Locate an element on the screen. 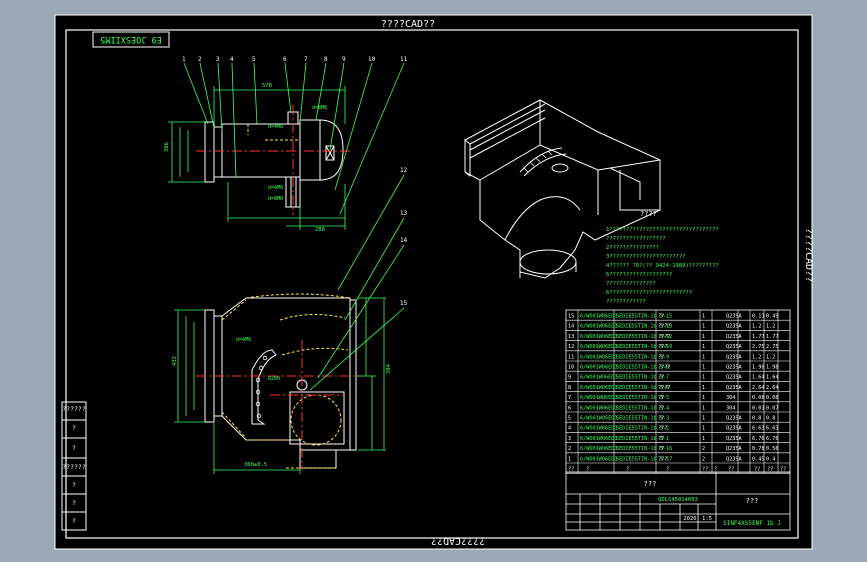 The height and width of the screenshot is (562, 867). dim-top-length: 578 is located at coordinates (267, 86).